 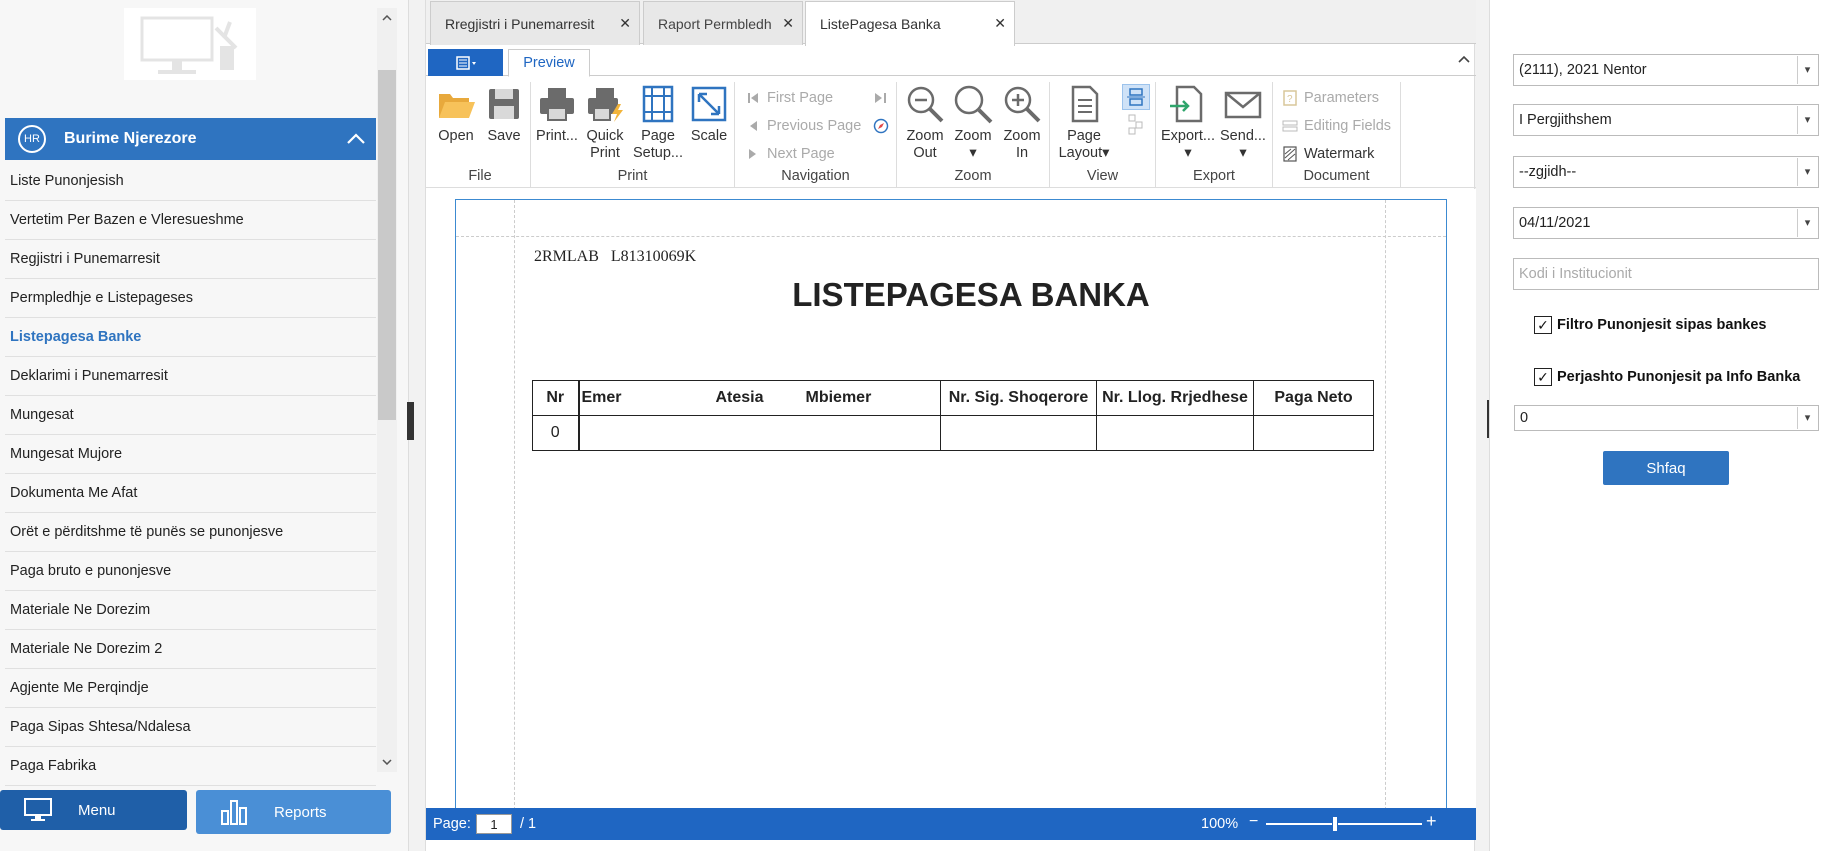 What do you see at coordinates (190, 259) in the screenshot?
I see `menu-item: Regjistri i Punemarresit` at bounding box center [190, 259].